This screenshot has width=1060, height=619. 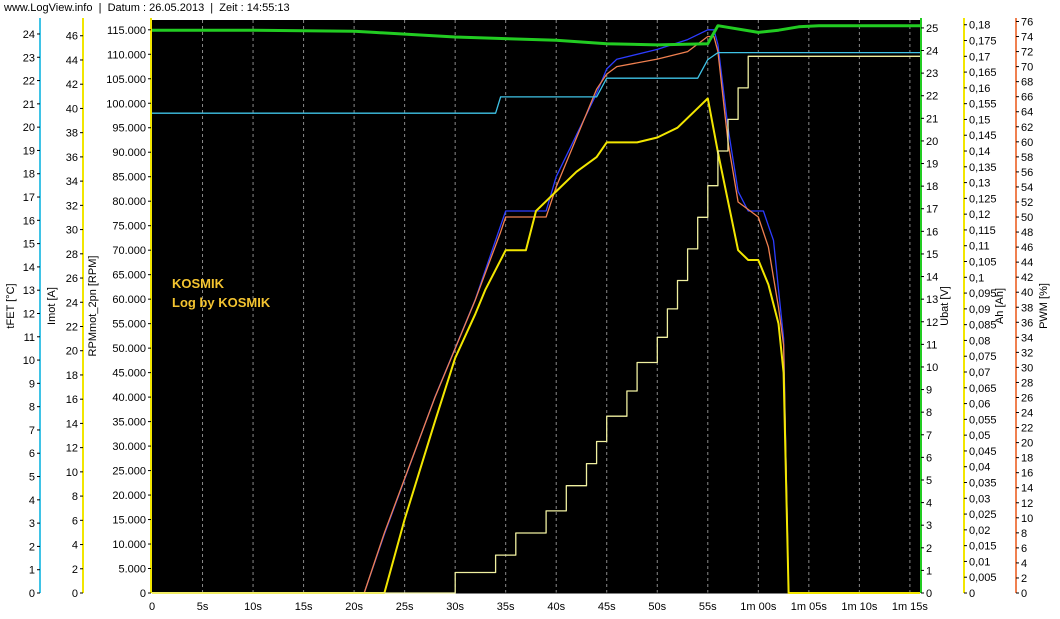 What do you see at coordinates (1027, 68) in the screenshot?
I see `pwm-tick-label: 70` at bounding box center [1027, 68].